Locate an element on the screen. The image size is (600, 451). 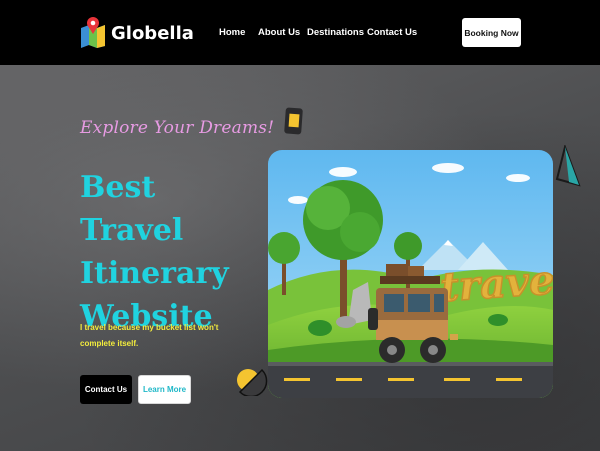
hero-title: Best Travel Itinerary Website is located at coordinates (154, 252).